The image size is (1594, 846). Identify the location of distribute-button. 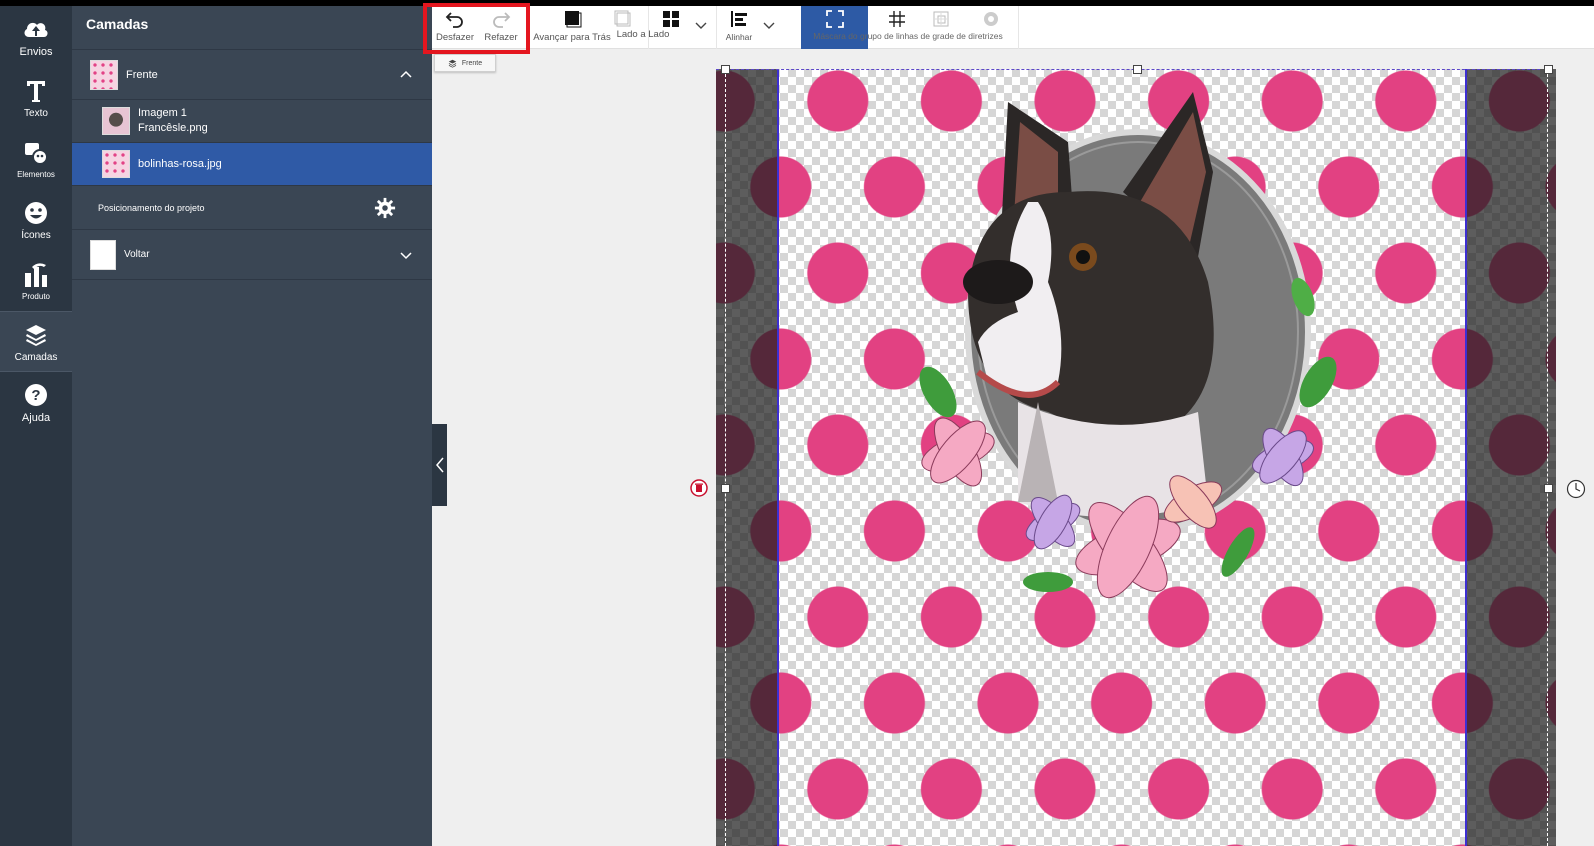
(671, 27).